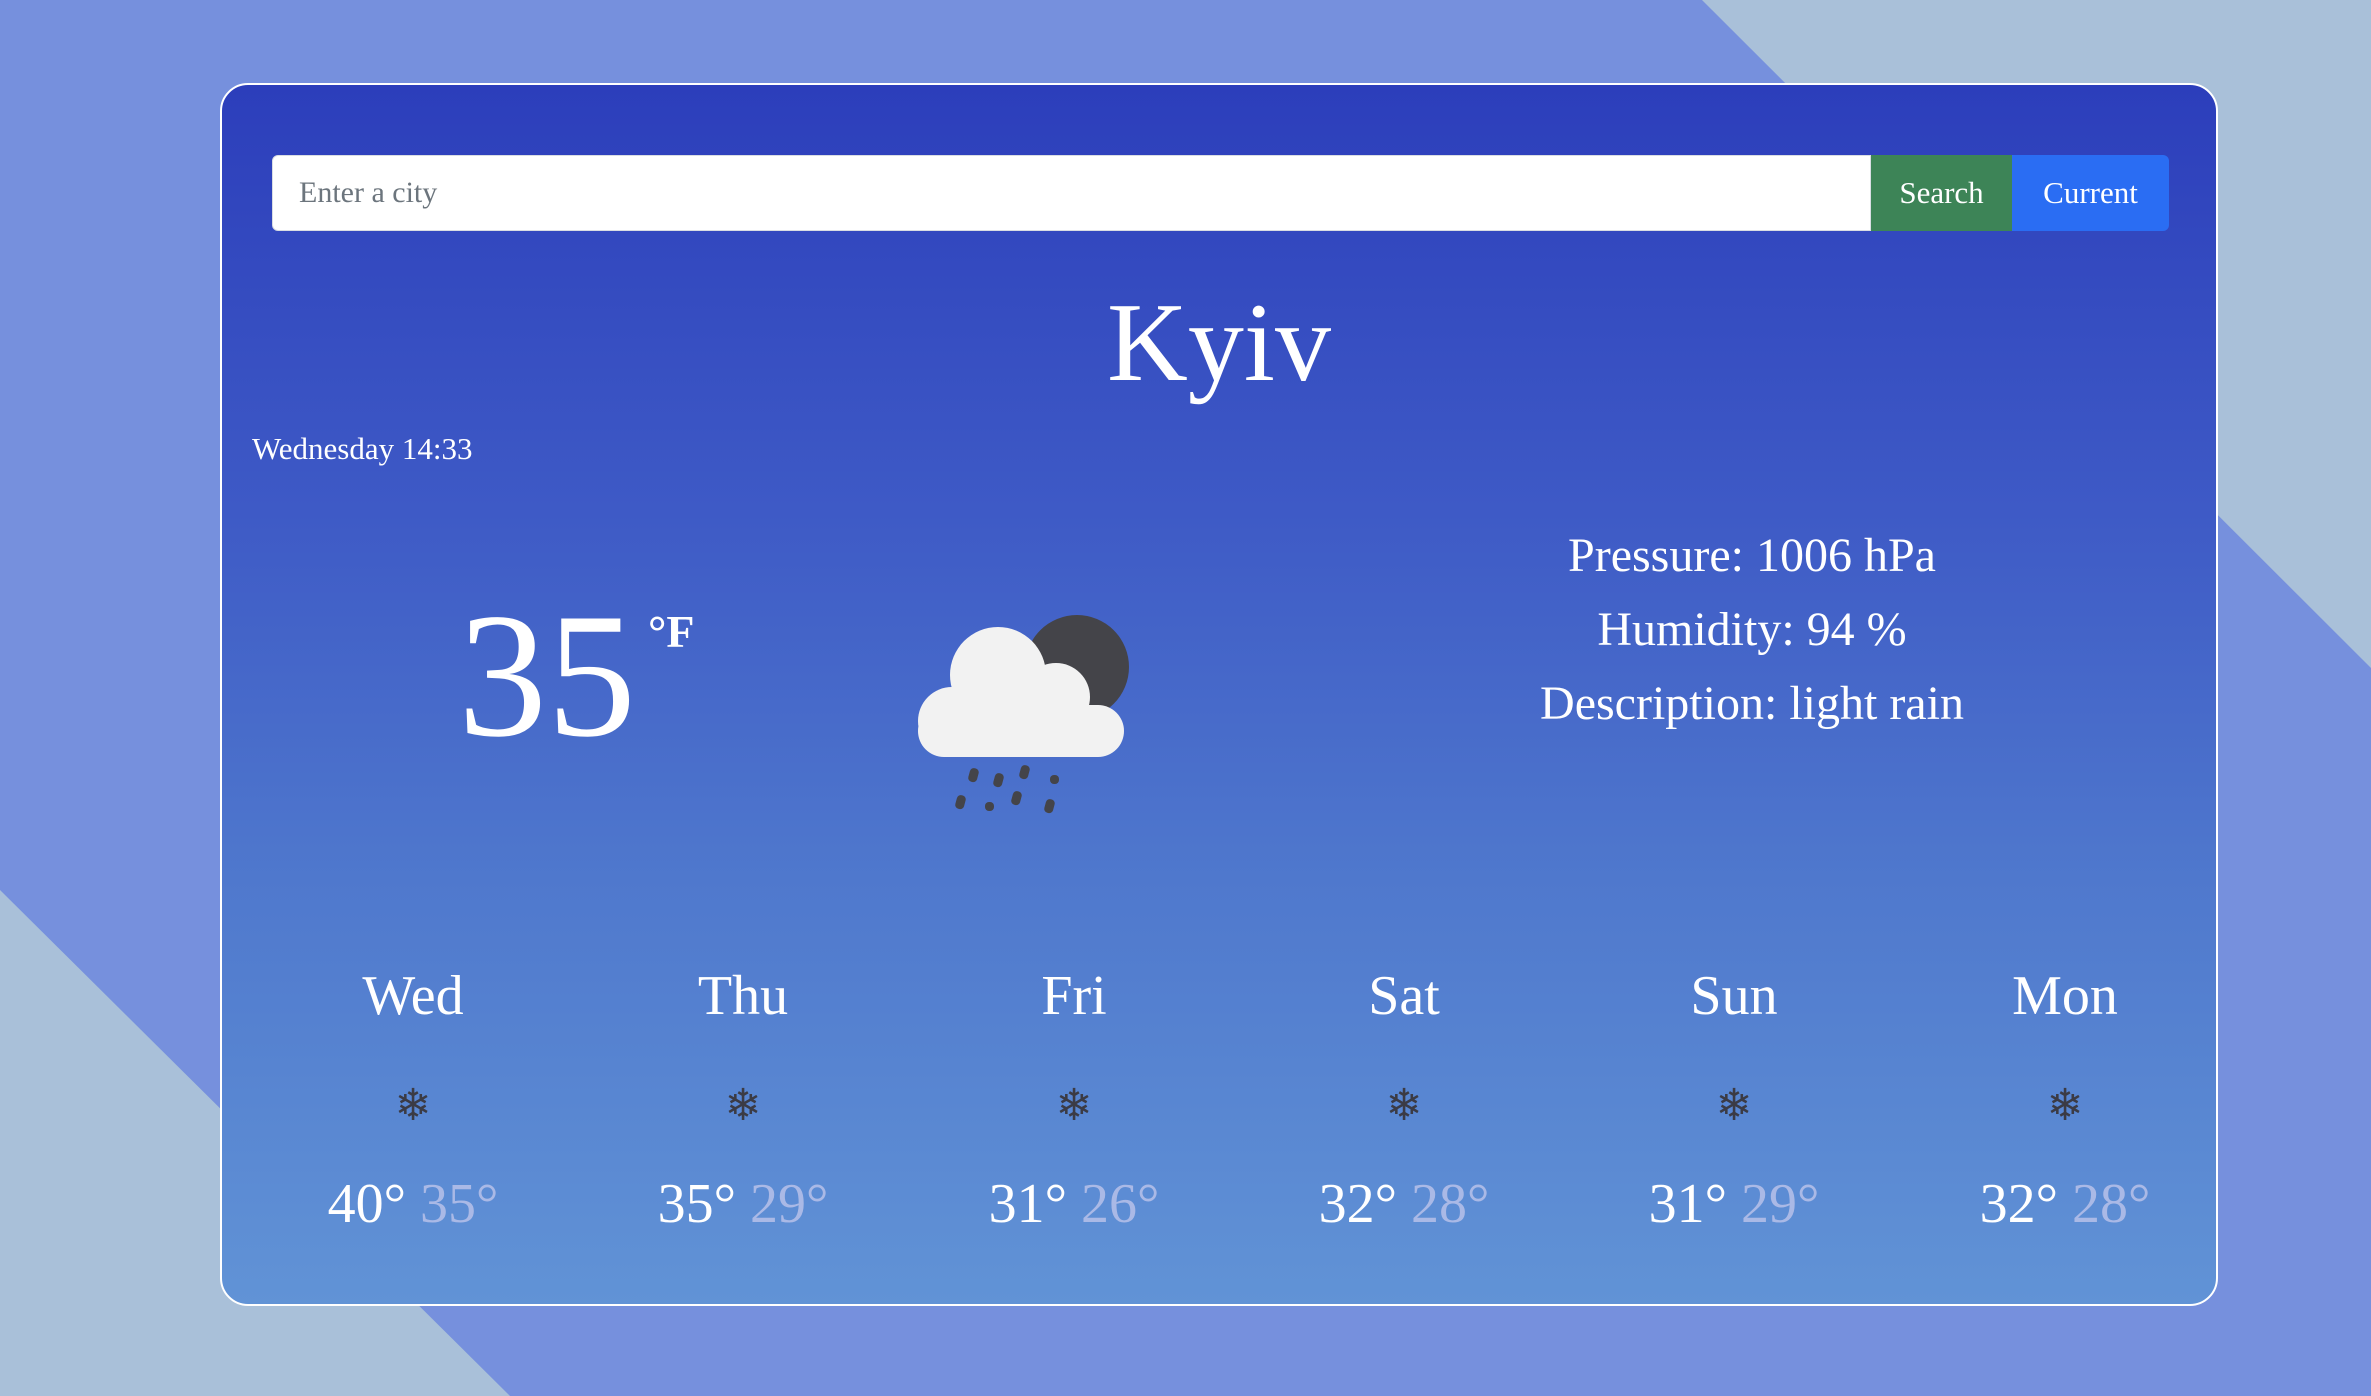 The width and height of the screenshot is (2371, 1396). I want to click on forecast-min-temp: 35°, so click(459, 1204).